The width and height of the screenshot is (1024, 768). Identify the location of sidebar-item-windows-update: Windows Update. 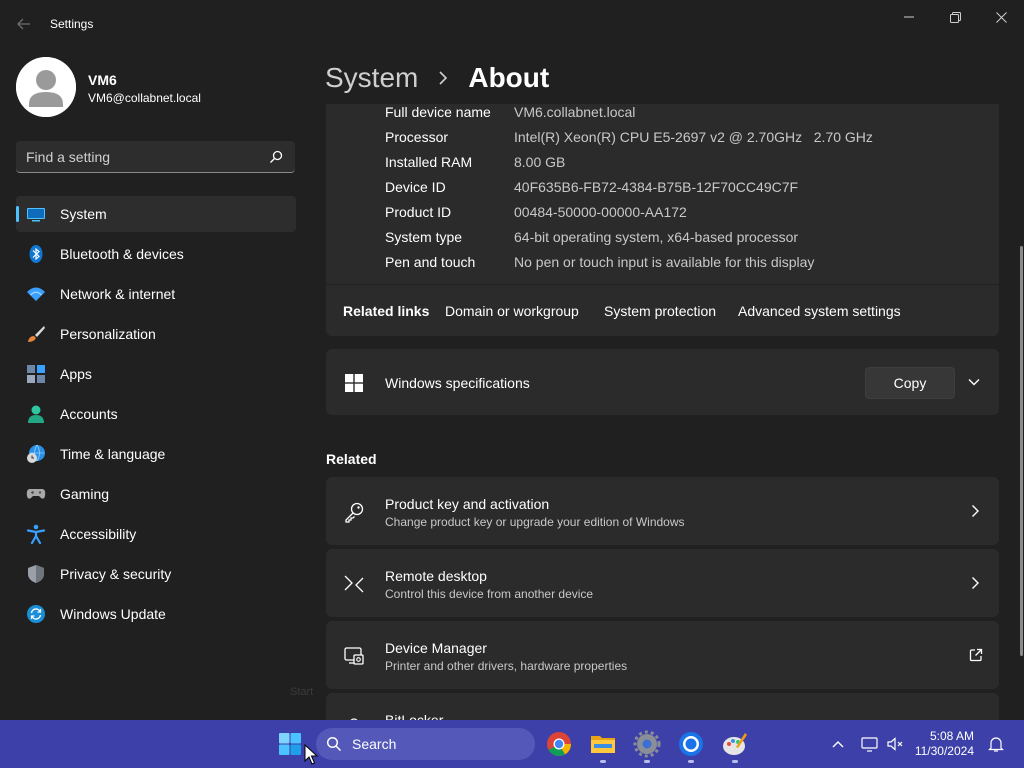
(156, 614).